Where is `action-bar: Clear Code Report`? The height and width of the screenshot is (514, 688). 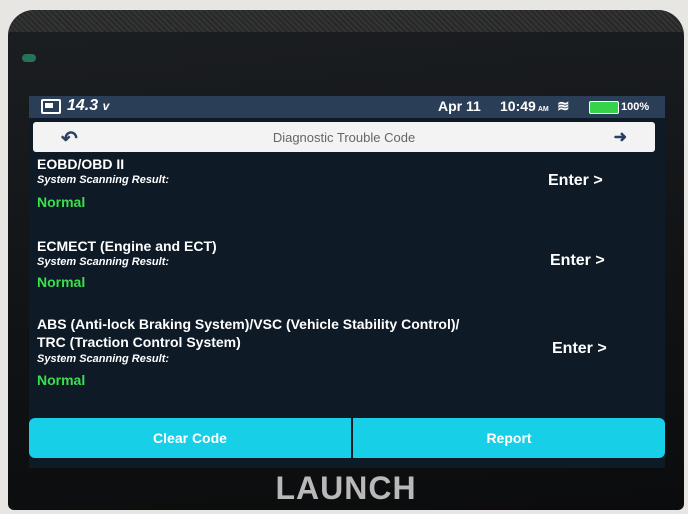 action-bar: Clear Code Report is located at coordinates (347, 438).